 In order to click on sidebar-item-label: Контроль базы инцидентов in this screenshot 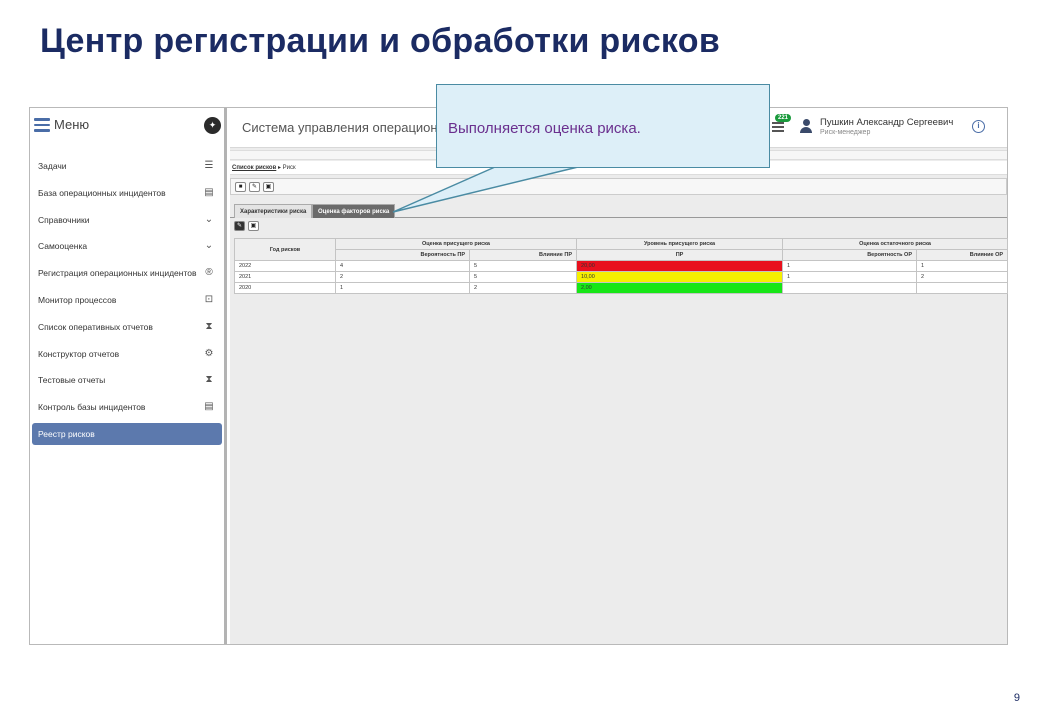, I will do `click(92, 407)`.